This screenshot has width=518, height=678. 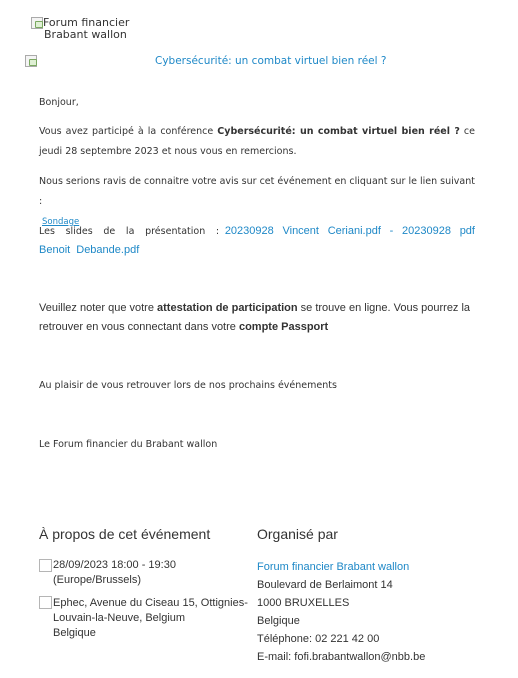 What do you see at coordinates (333, 567) in the screenshot?
I see `organizer-link: Forum financier Brabant wallon` at bounding box center [333, 567].